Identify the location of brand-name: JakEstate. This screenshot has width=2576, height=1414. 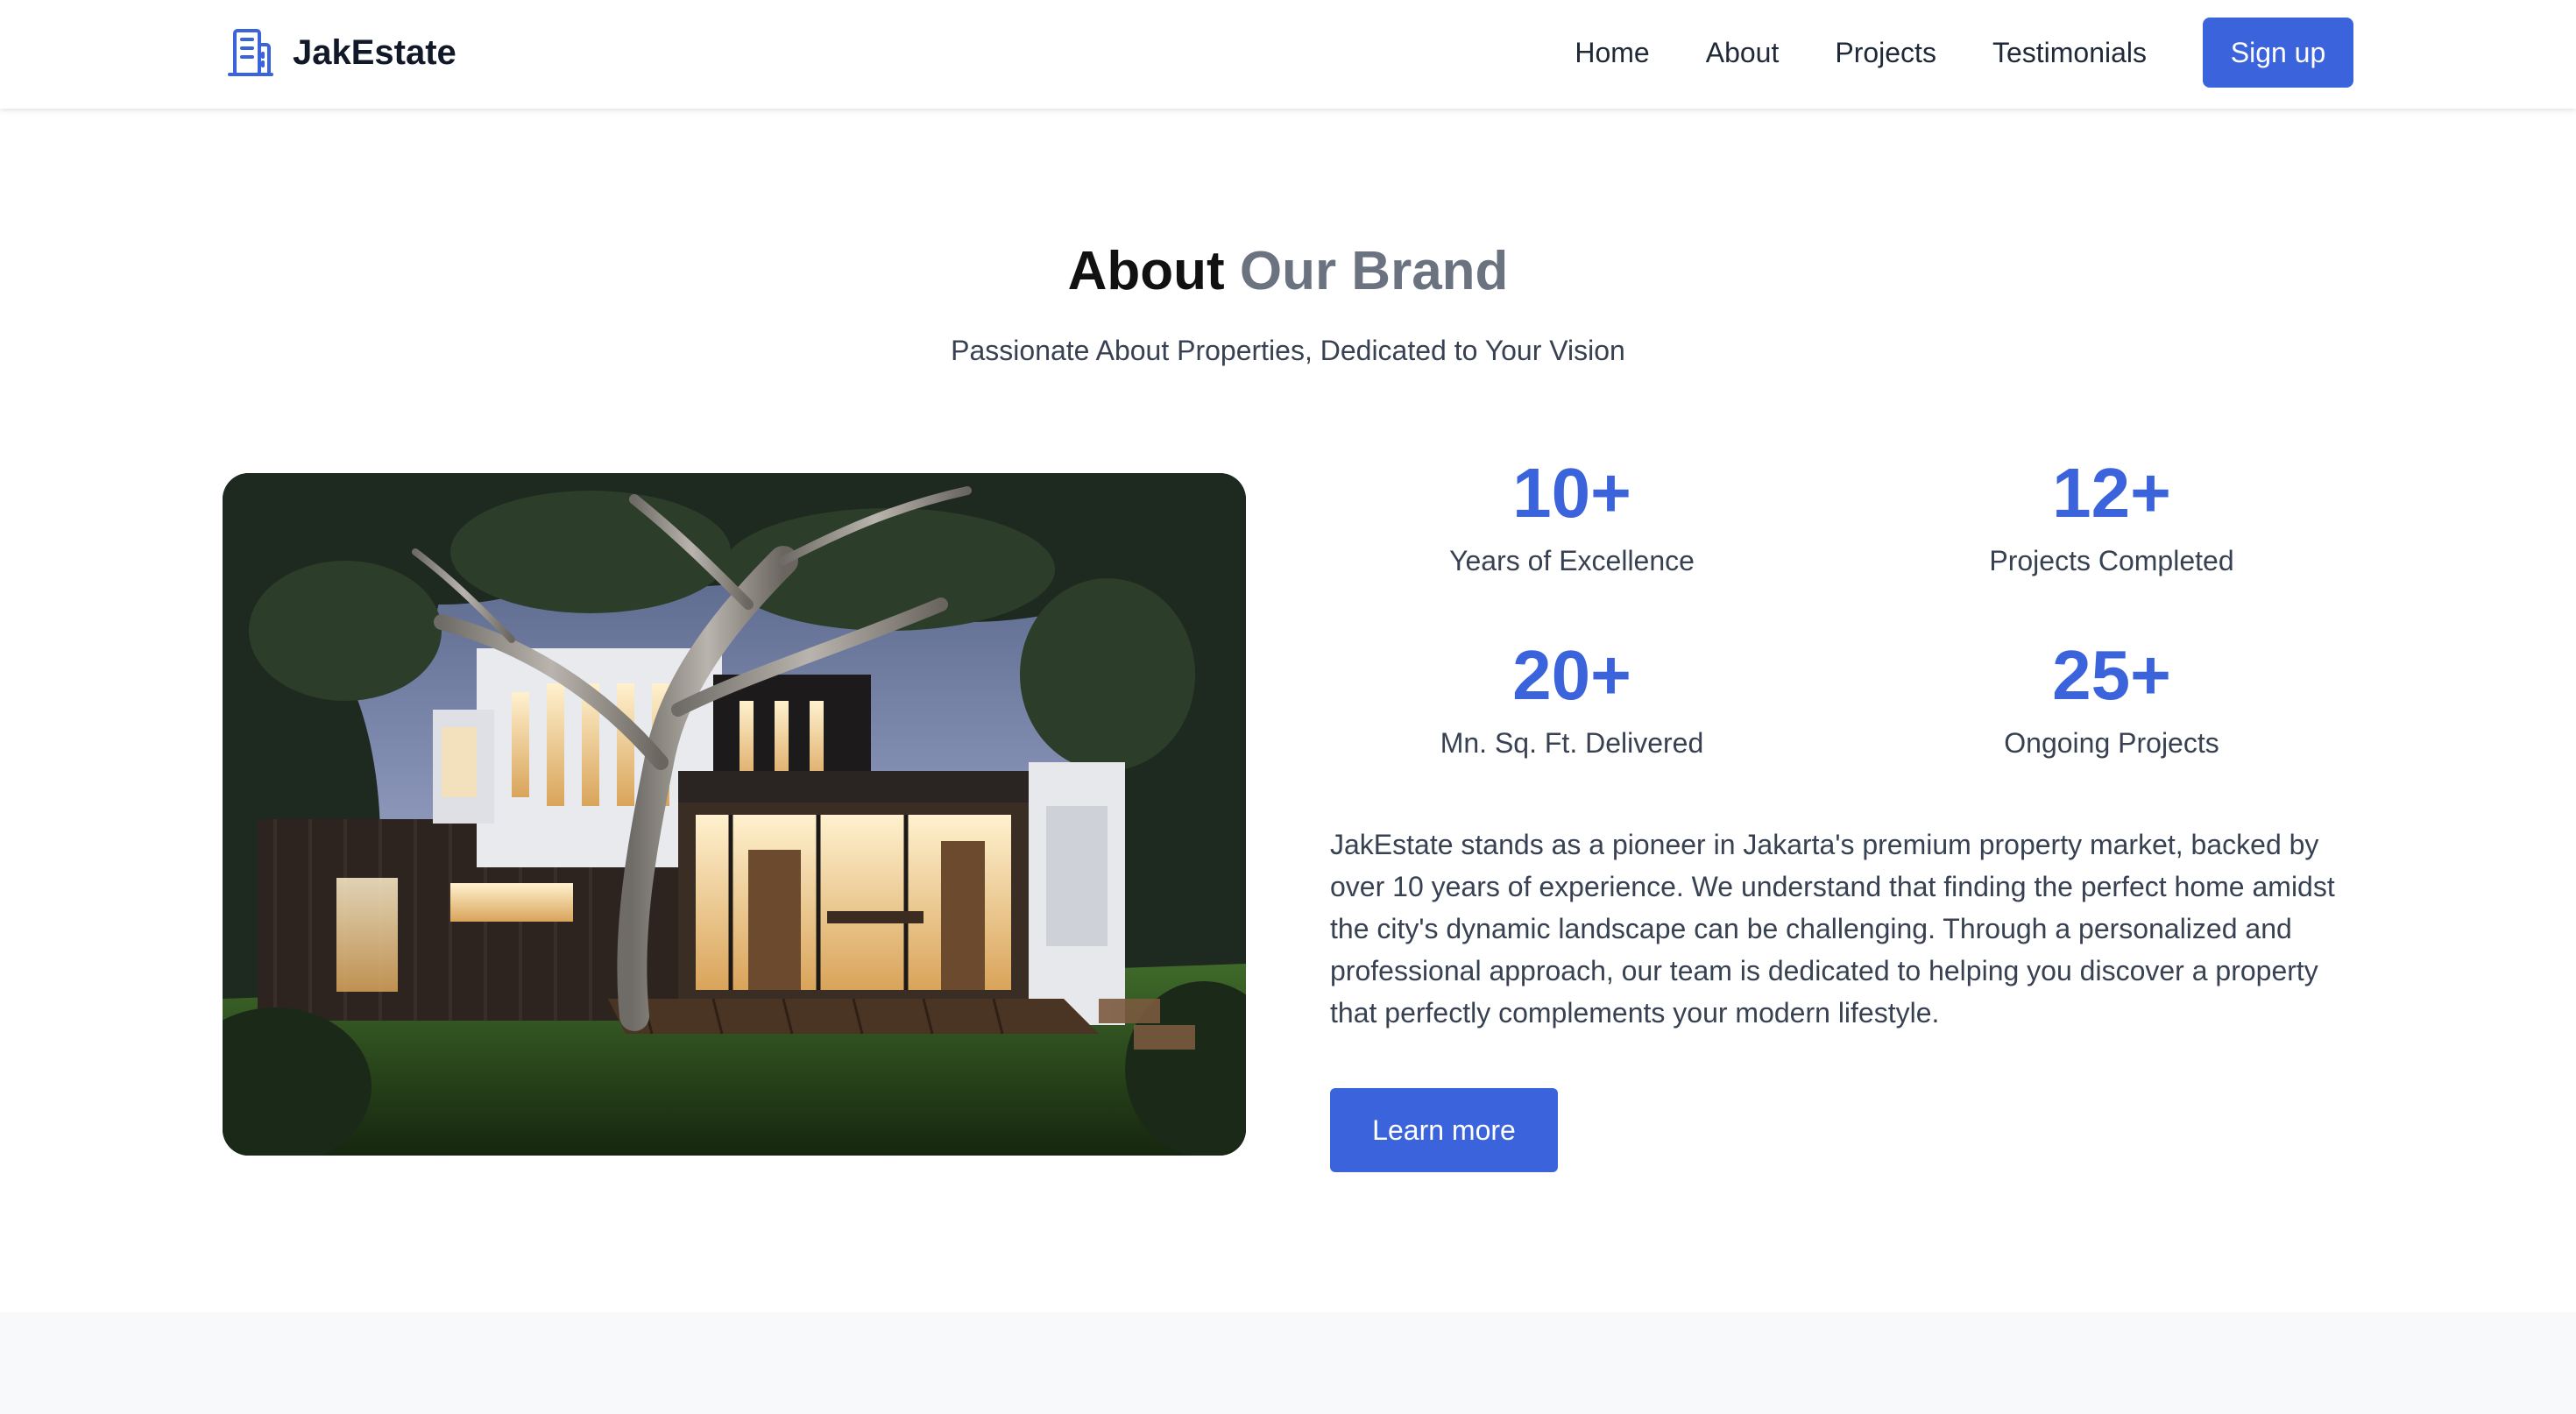
(374, 52).